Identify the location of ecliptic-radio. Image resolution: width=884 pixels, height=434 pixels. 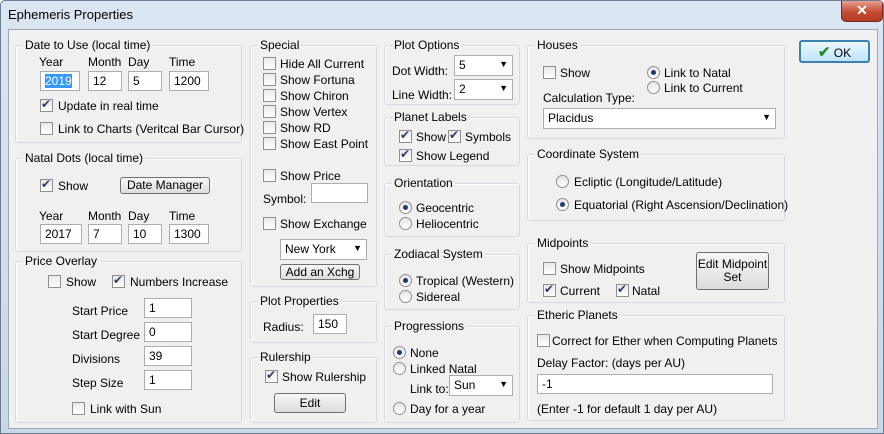
(562, 181).